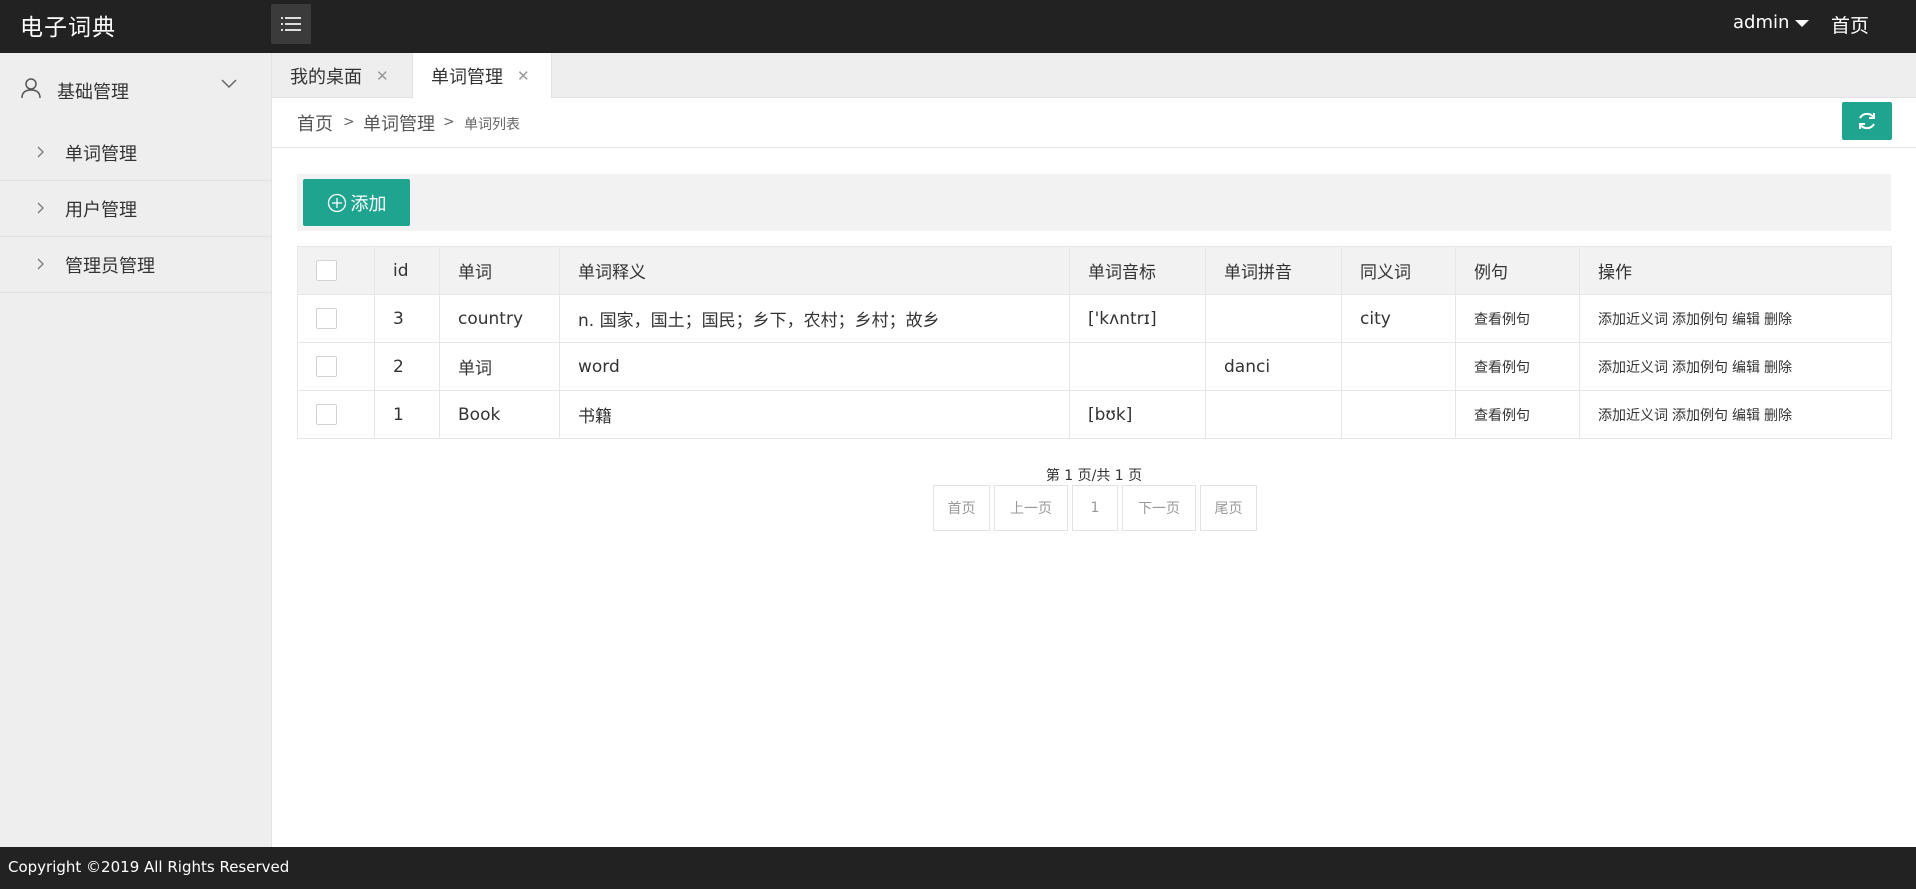 Image resolution: width=1916 pixels, height=889 pixels. Describe the element at coordinates (1273, 270) in the screenshot. I see `column-header: 单词拼音` at that location.